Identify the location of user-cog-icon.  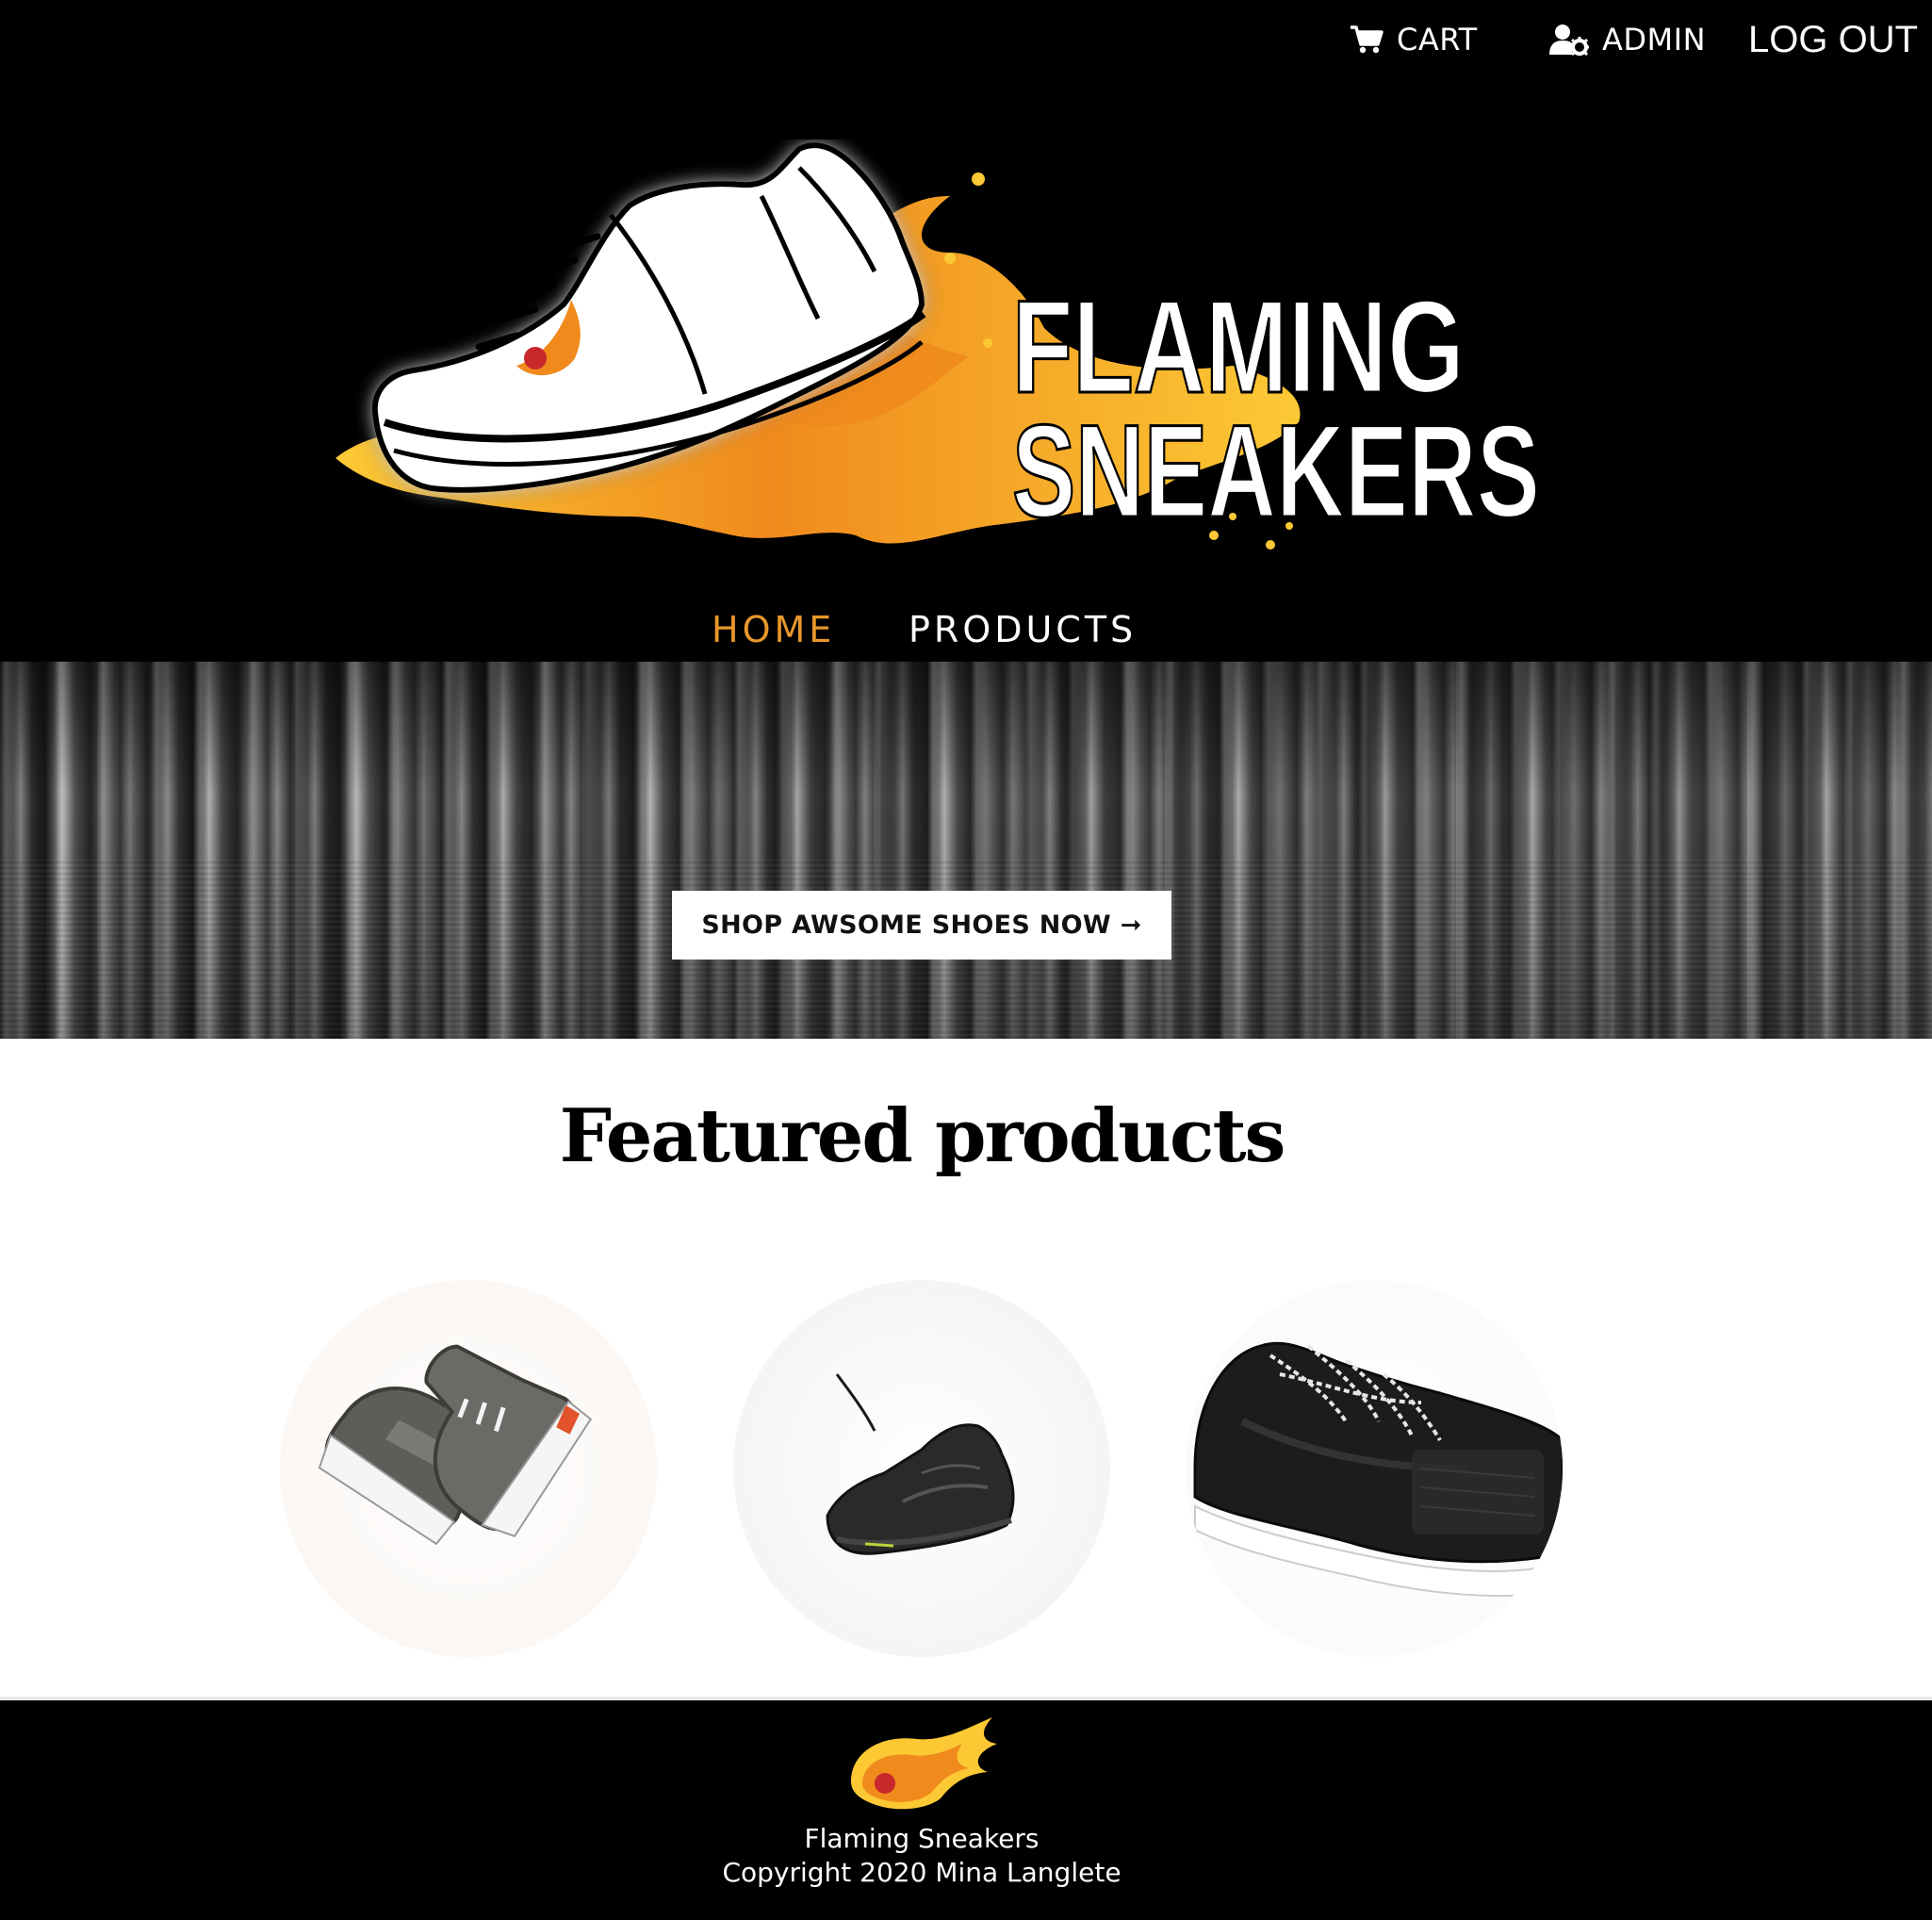
(1569, 40).